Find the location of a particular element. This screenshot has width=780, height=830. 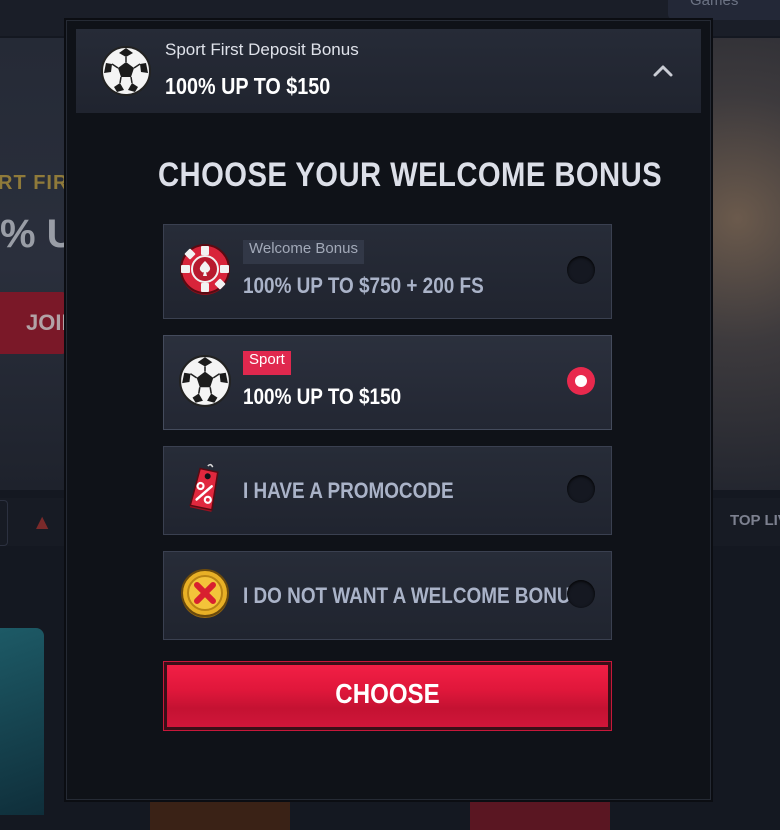

megaphone-icon: ▲ is located at coordinates (42, 521).